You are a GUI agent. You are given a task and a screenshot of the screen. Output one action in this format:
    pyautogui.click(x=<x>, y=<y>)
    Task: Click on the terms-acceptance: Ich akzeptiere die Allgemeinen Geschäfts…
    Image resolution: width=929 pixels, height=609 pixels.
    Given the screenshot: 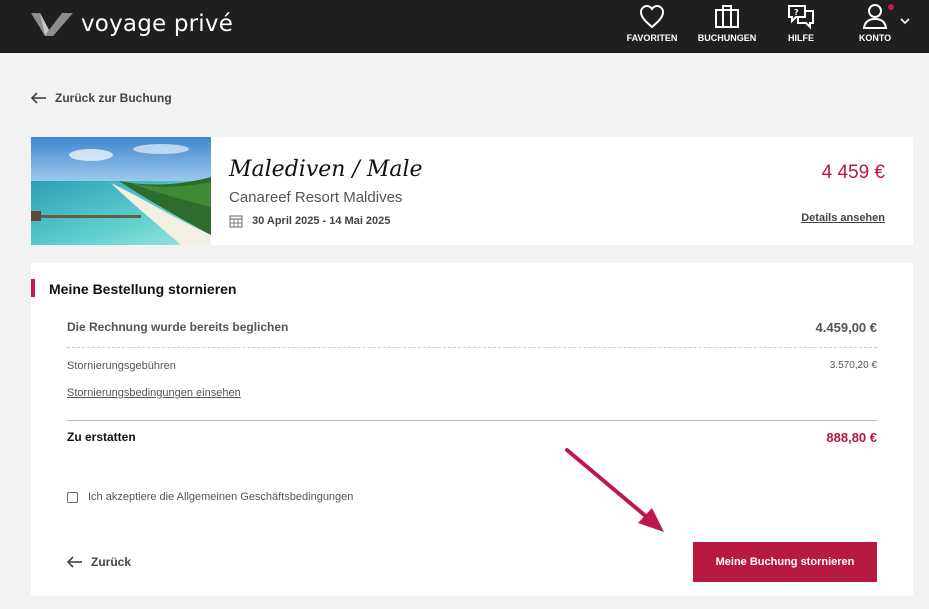 What is the action you would take?
    pyautogui.click(x=210, y=497)
    